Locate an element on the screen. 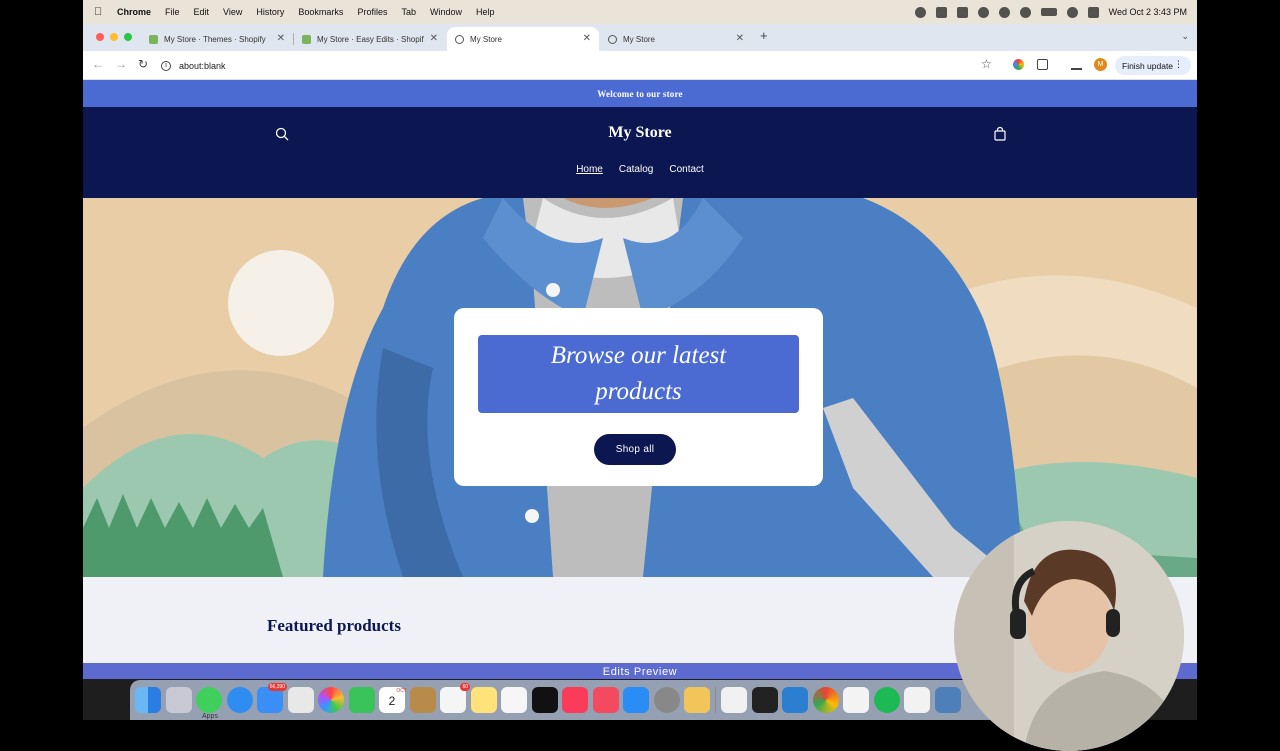  menu-bookmarks: Bookmarks is located at coordinates (320, 12).